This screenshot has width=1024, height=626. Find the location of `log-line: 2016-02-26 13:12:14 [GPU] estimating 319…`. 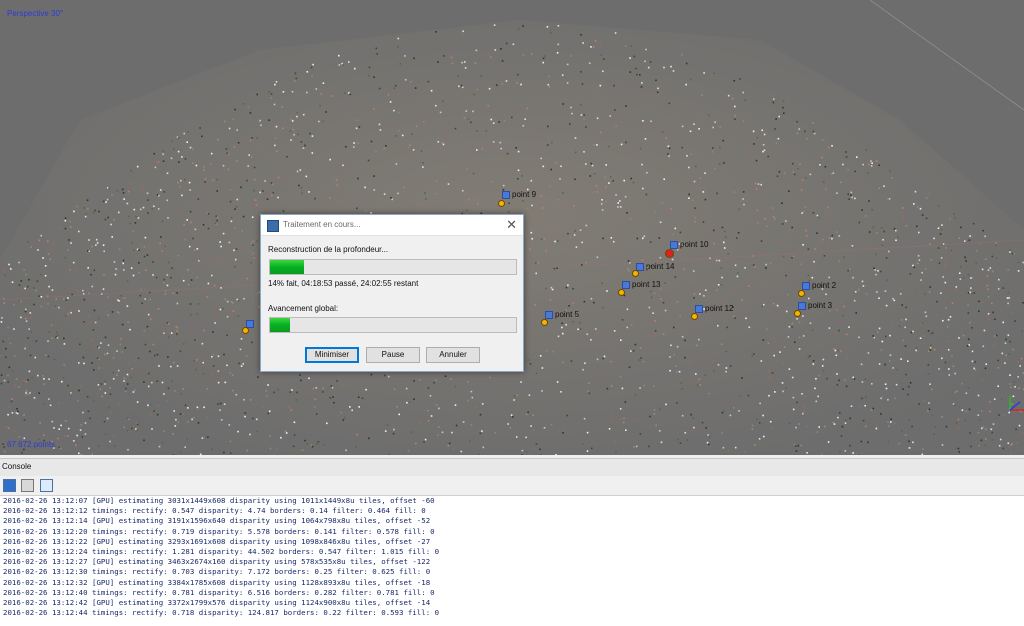

log-line: 2016-02-26 13:12:14 [GPU] estimating 319… is located at coordinates (217, 521).